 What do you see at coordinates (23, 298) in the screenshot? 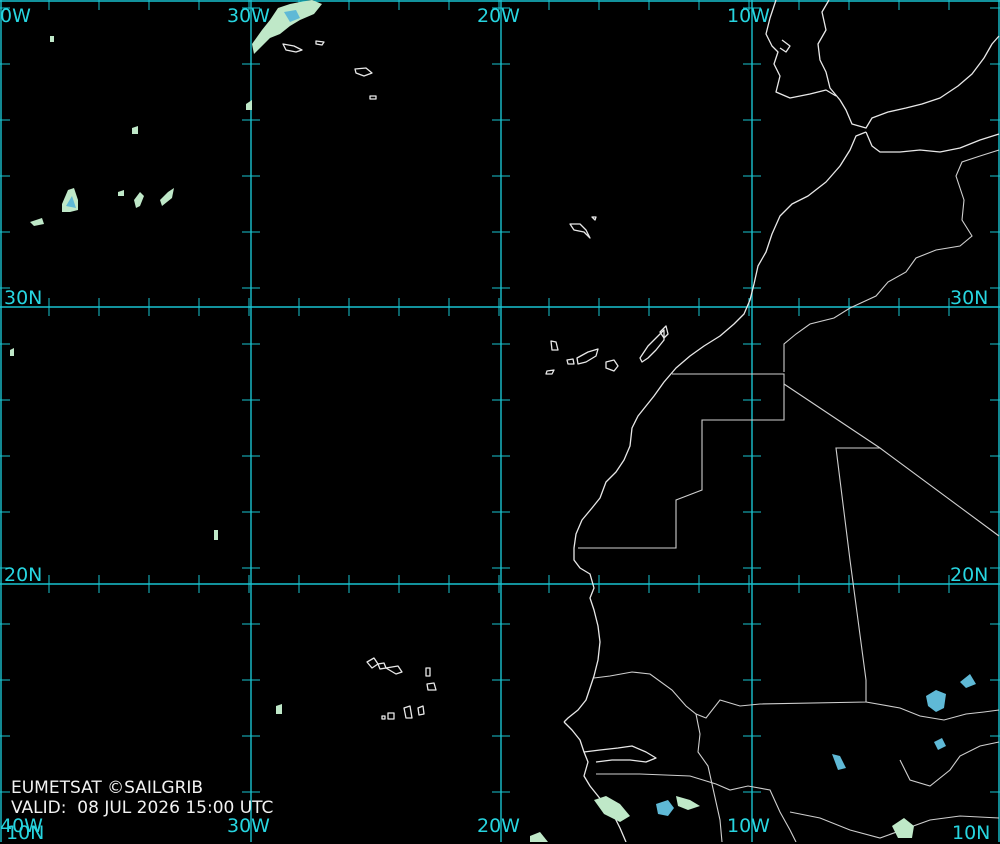
I see `label-lat-30n-left: 30N` at bounding box center [23, 298].